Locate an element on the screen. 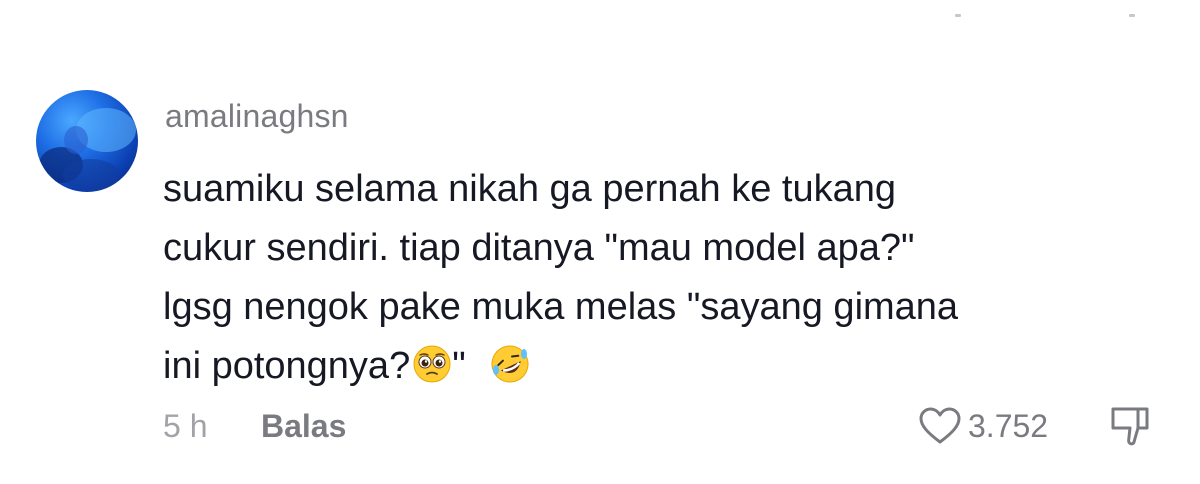  comment-line-last: ini potongnya? " is located at coordinates (653, 366).